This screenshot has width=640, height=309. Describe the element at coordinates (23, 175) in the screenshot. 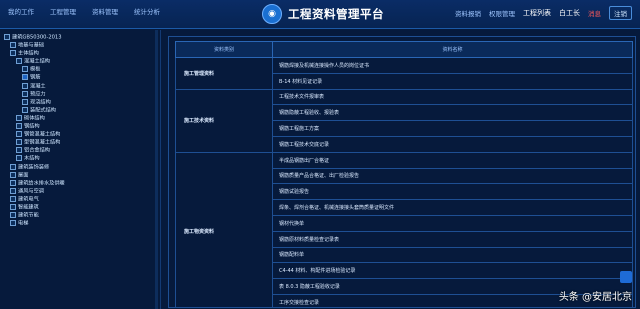

I see `tree-node-label: 屋面` at that location.